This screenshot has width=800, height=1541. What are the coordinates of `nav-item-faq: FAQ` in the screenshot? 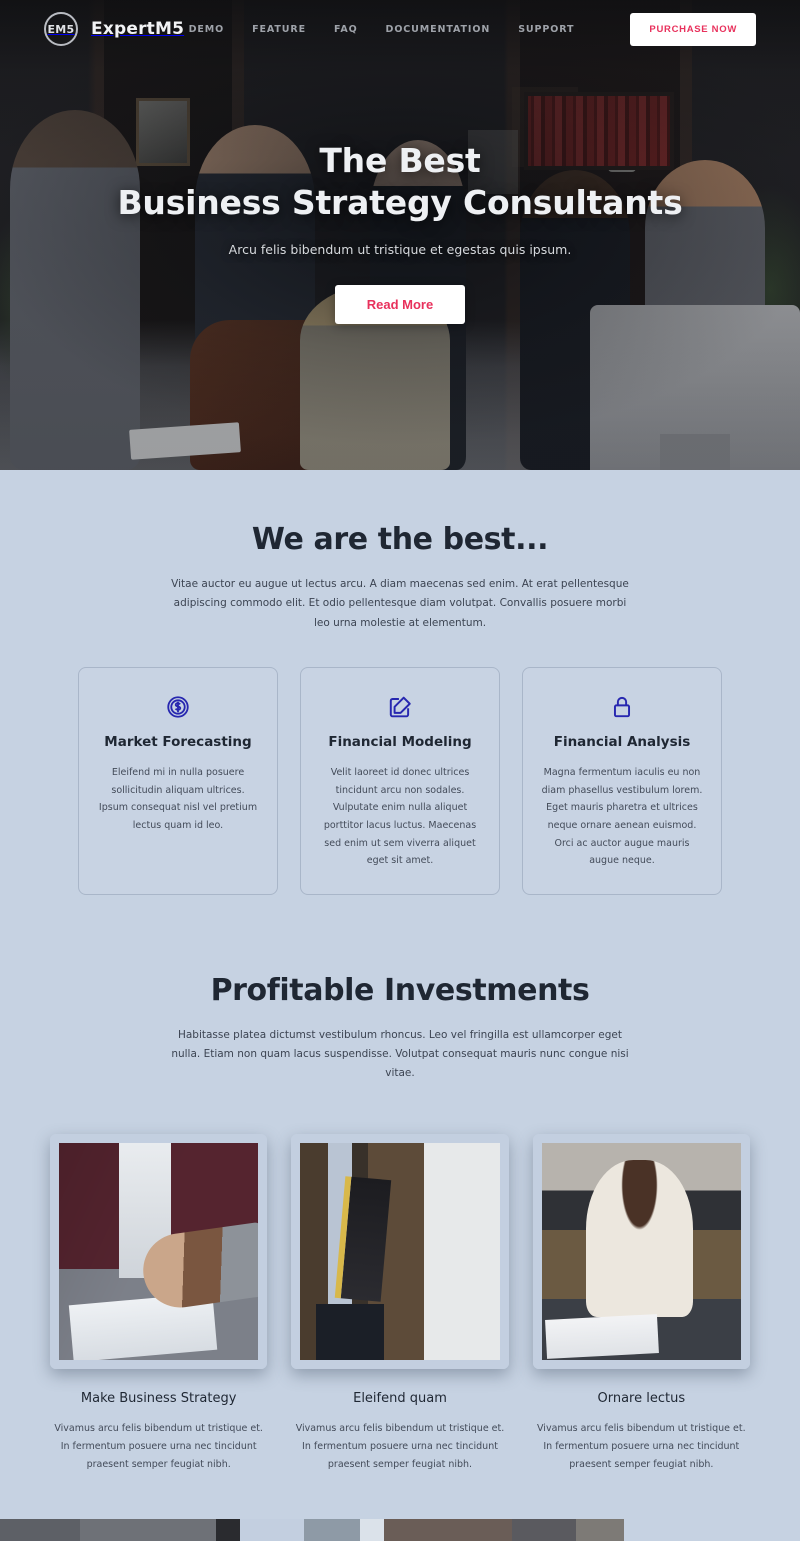 It's located at (346, 29).